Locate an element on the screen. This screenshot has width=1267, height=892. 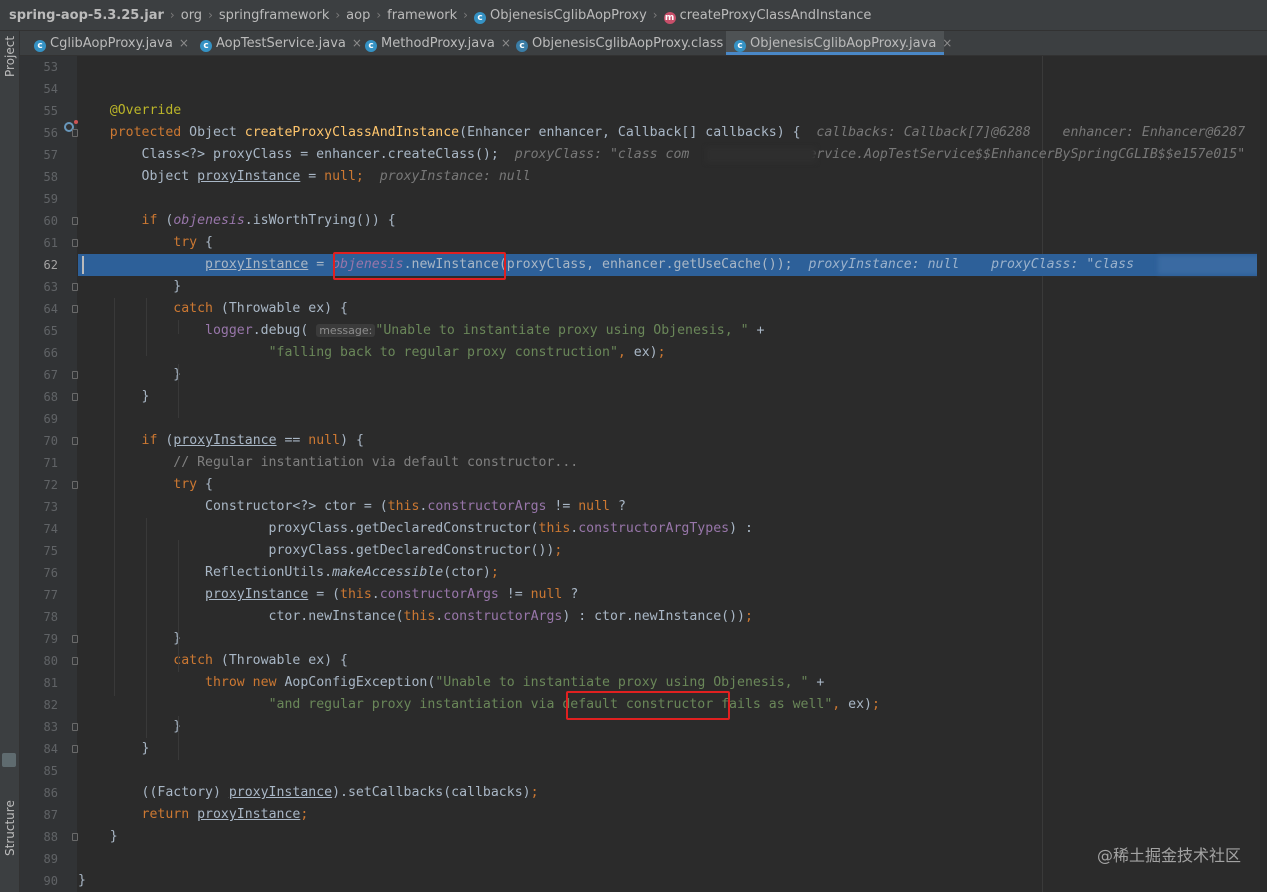
breadcrumb-item: springframework is located at coordinates (274, 15).